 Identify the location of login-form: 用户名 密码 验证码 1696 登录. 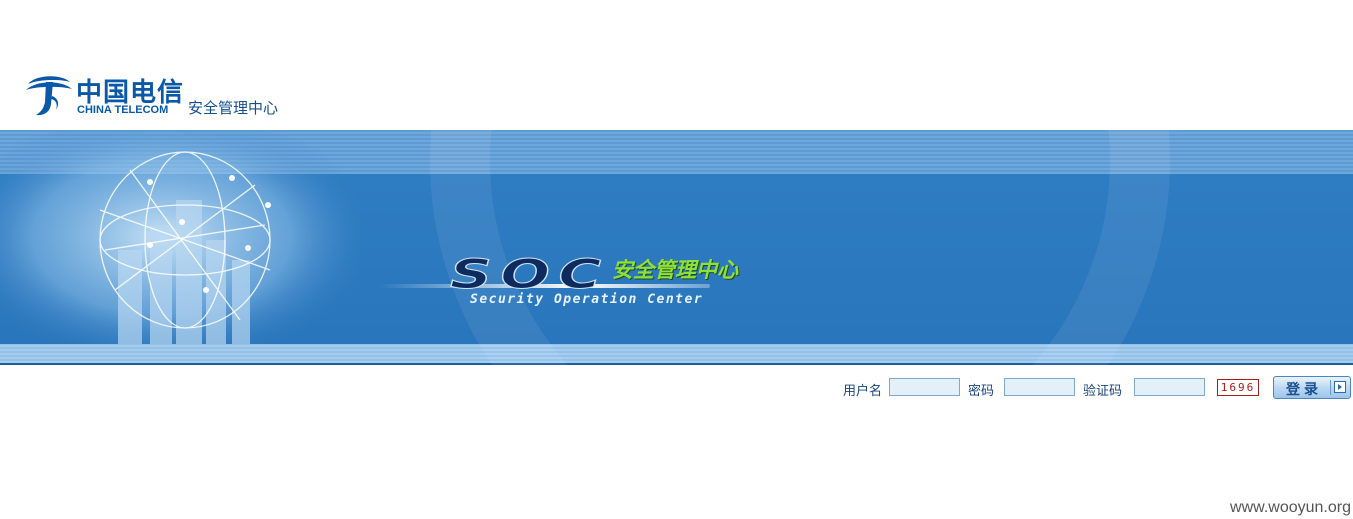
(676, 388).